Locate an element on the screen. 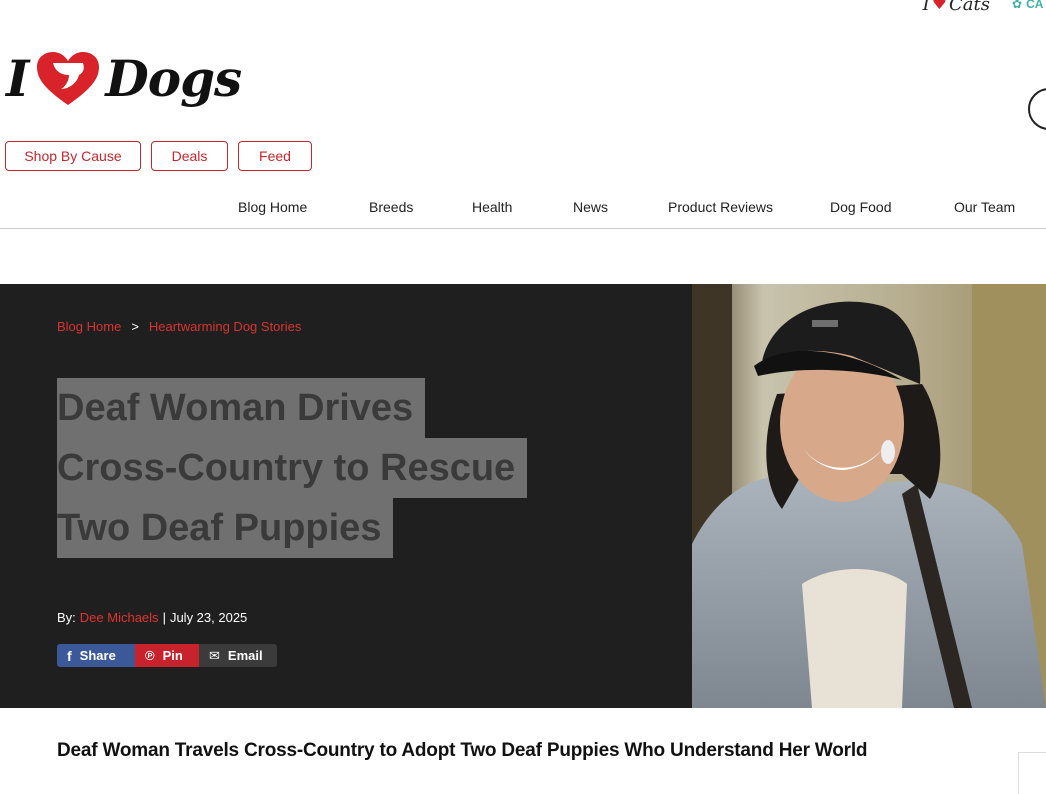 The image size is (1046, 794). cats-logo-i: I is located at coordinates (926, 7).